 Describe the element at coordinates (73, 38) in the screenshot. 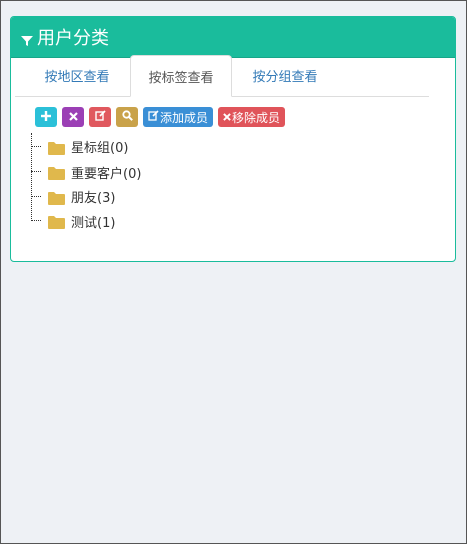

I see `panel-title: 用户分类` at that location.